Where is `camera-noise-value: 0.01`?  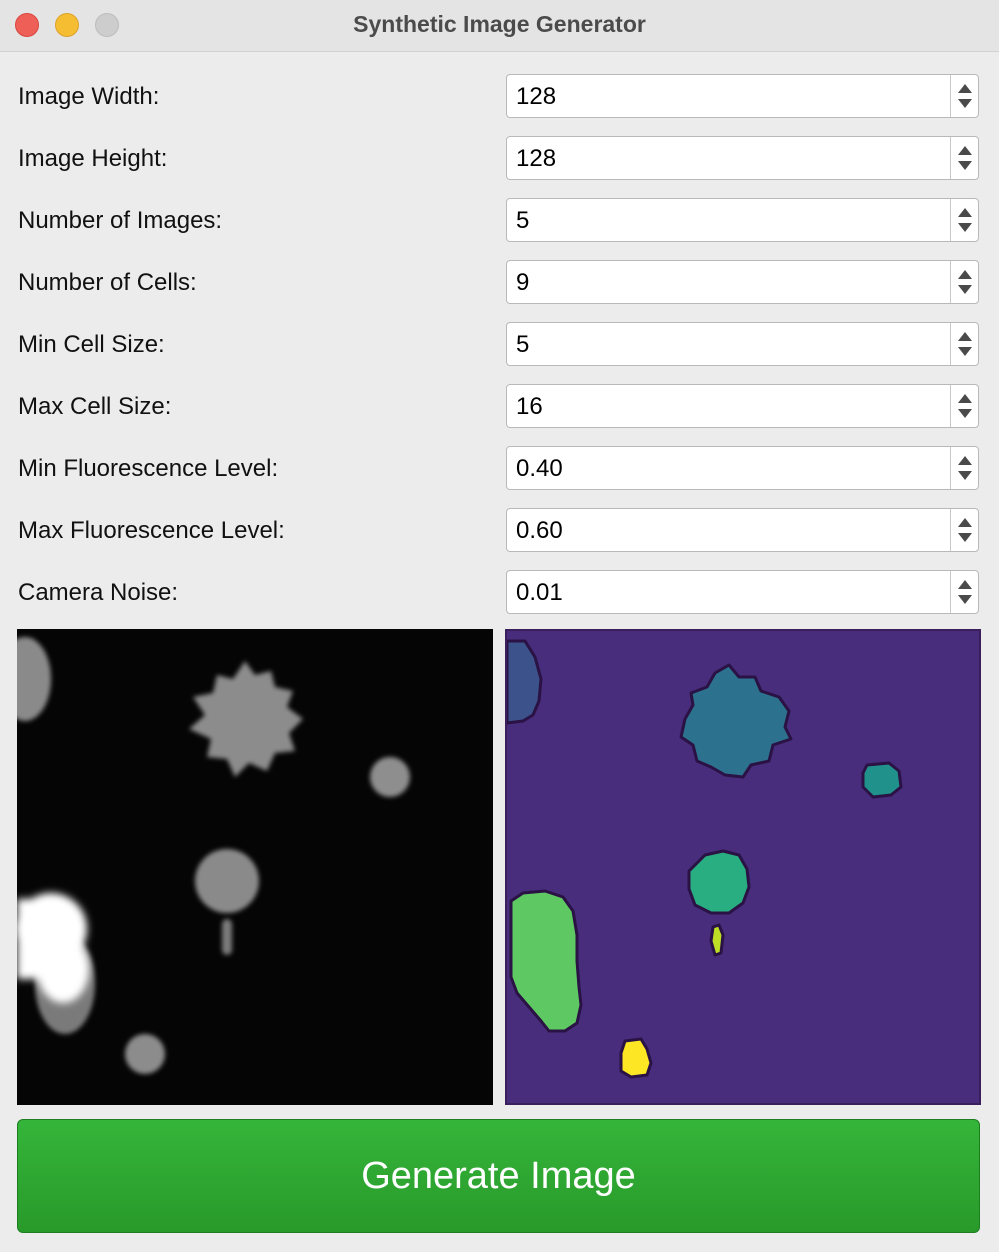 camera-noise-value: 0.01 is located at coordinates (539, 593).